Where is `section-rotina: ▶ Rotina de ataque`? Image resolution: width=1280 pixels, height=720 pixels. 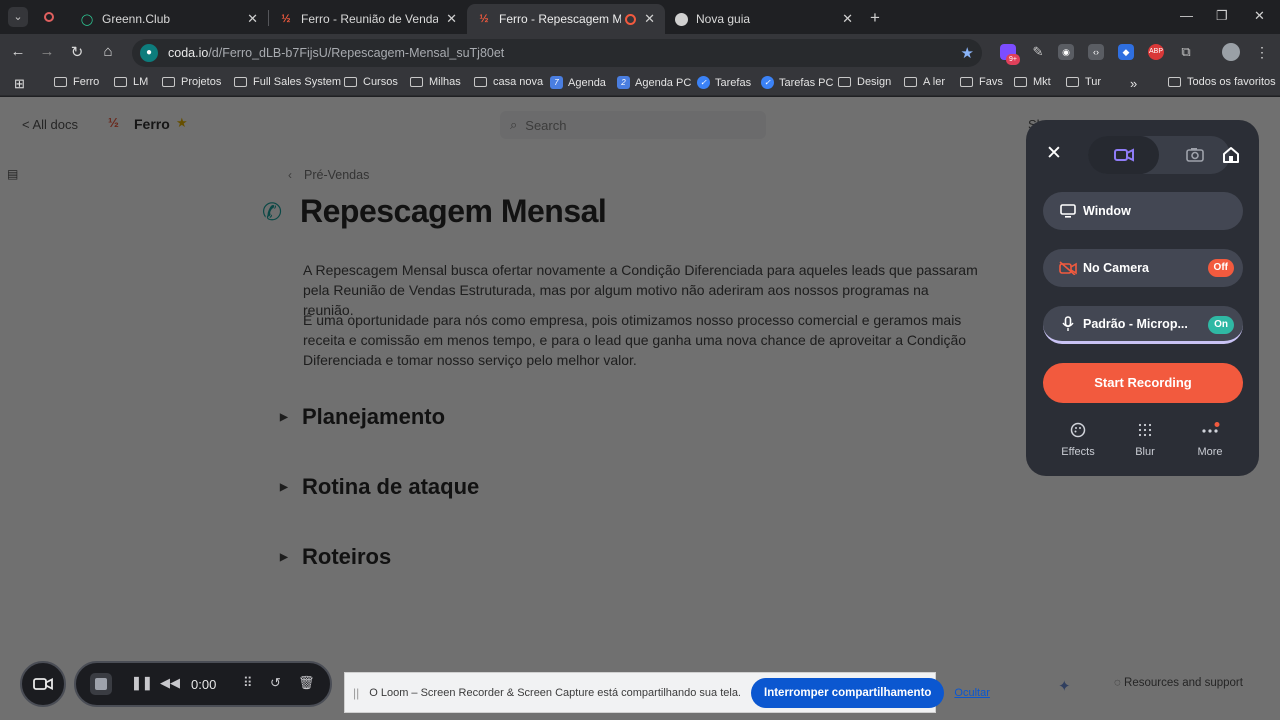 section-rotina: ▶ Rotina de ataque is located at coordinates (379, 487).